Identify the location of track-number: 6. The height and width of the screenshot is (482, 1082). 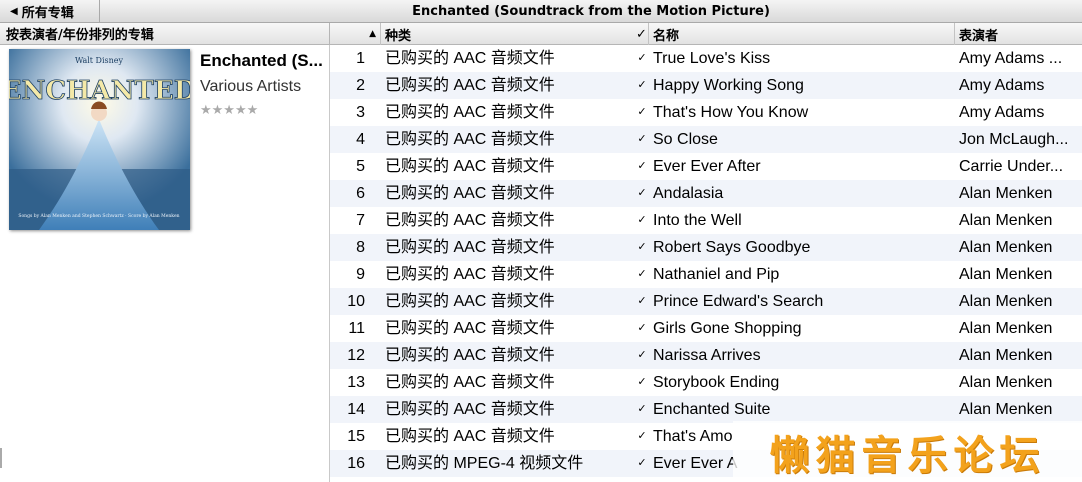
(360, 193).